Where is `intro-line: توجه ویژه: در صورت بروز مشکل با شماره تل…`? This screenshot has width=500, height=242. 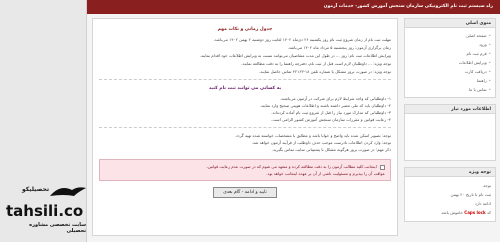 intro-line: توجه ویژه: در صورت بروز مشکل با شماره تل… is located at coordinates (325, 71).